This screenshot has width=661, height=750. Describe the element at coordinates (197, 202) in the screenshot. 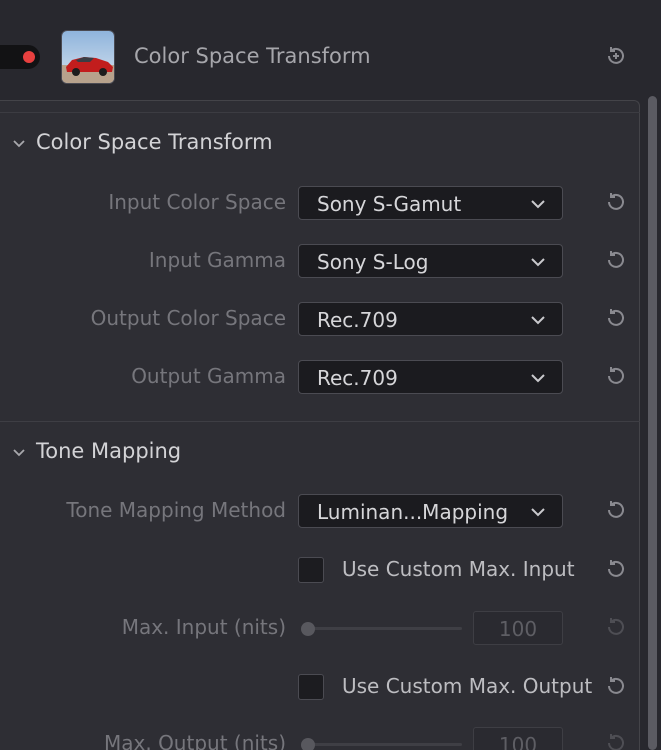

I see `input-color-space-label: Input Color Space` at that location.